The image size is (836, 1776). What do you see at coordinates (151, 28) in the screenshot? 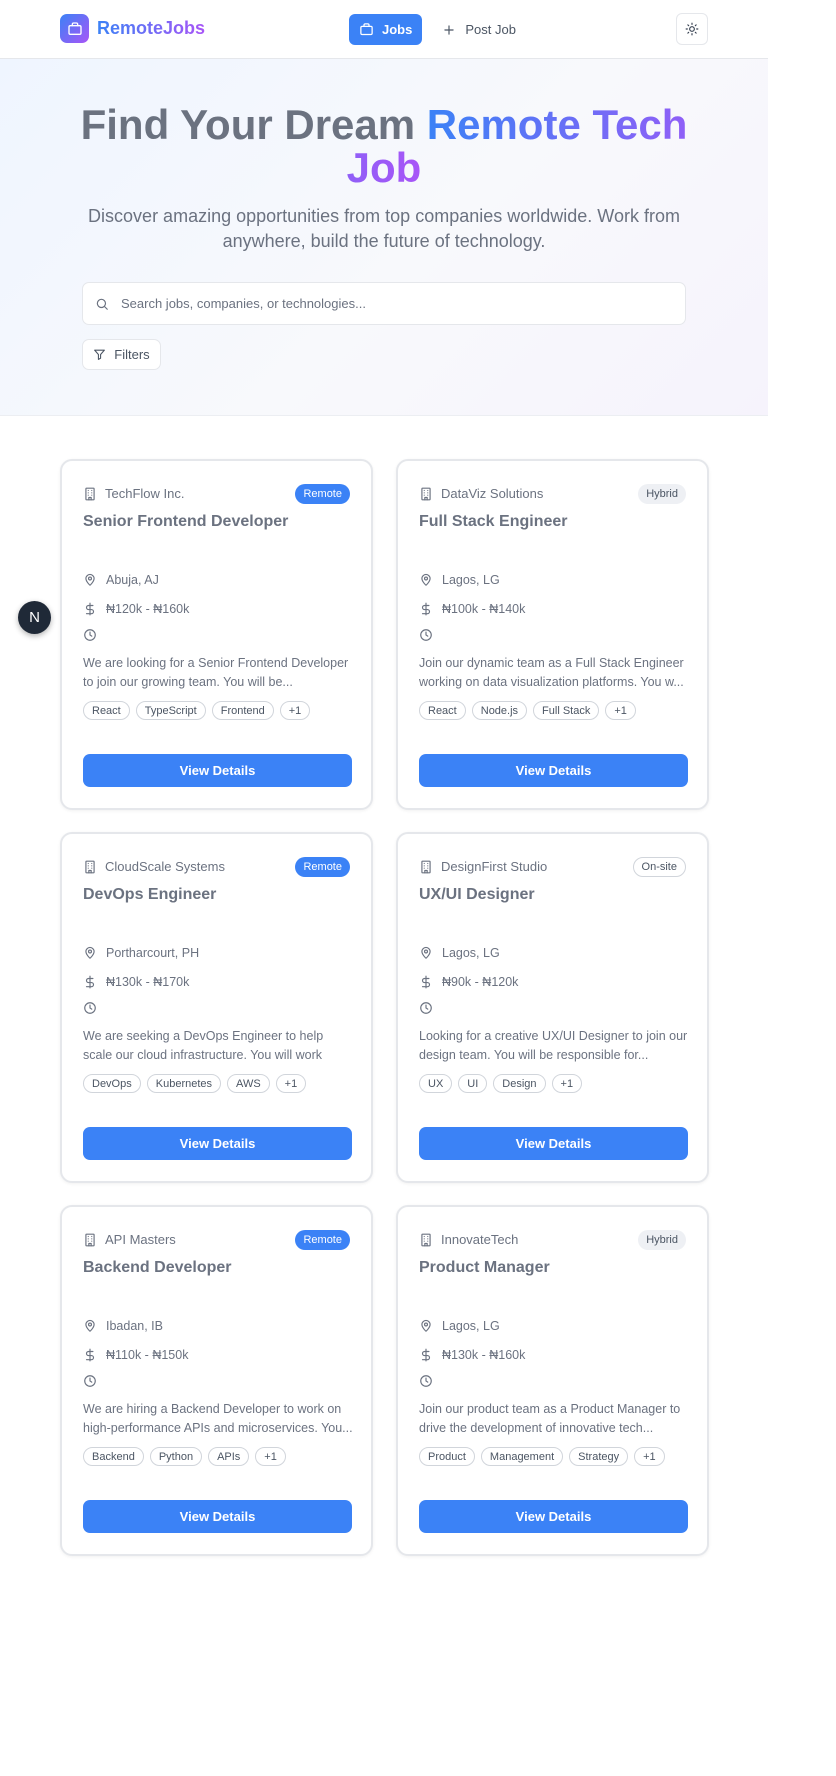
I see `logo-text: RemoteJobs` at bounding box center [151, 28].